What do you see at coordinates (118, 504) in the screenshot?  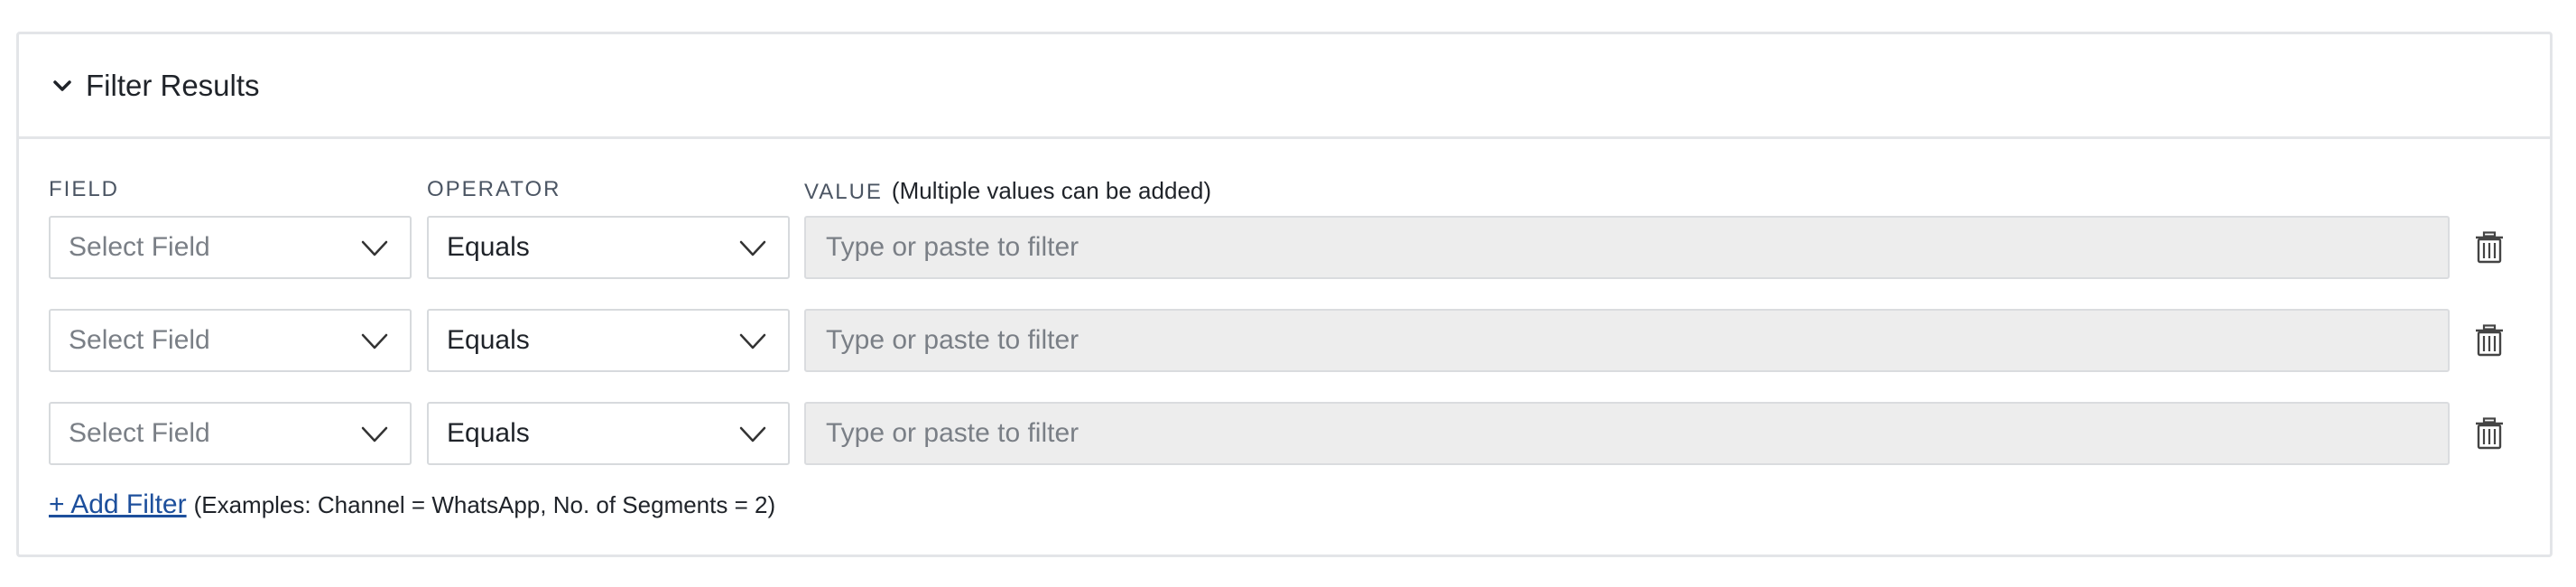 I see `add-filter-link: + Add Filter` at bounding box center [118, 504].